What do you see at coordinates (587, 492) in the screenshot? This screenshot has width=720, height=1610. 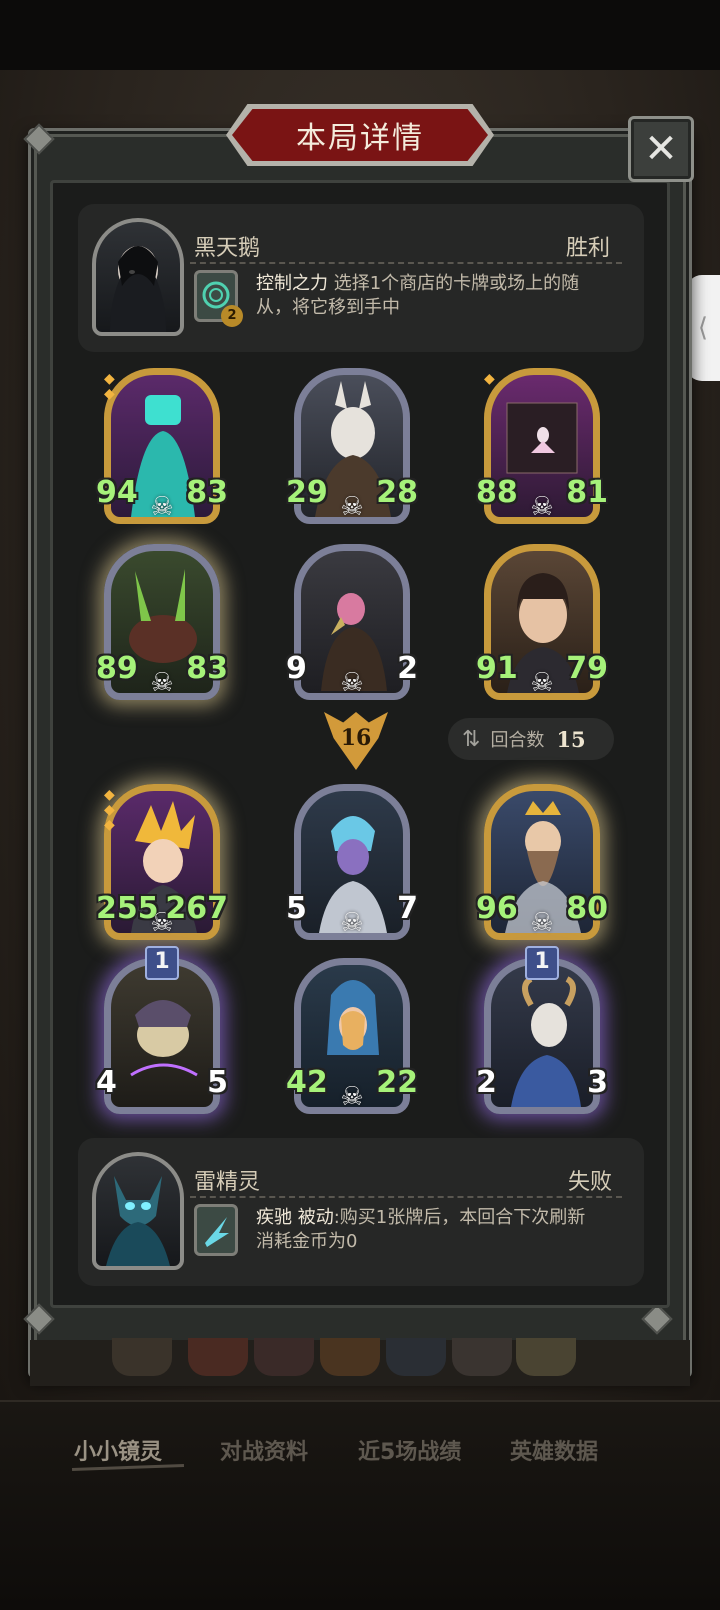 I see `minion-health: 81` at bounding box center [587, 492].